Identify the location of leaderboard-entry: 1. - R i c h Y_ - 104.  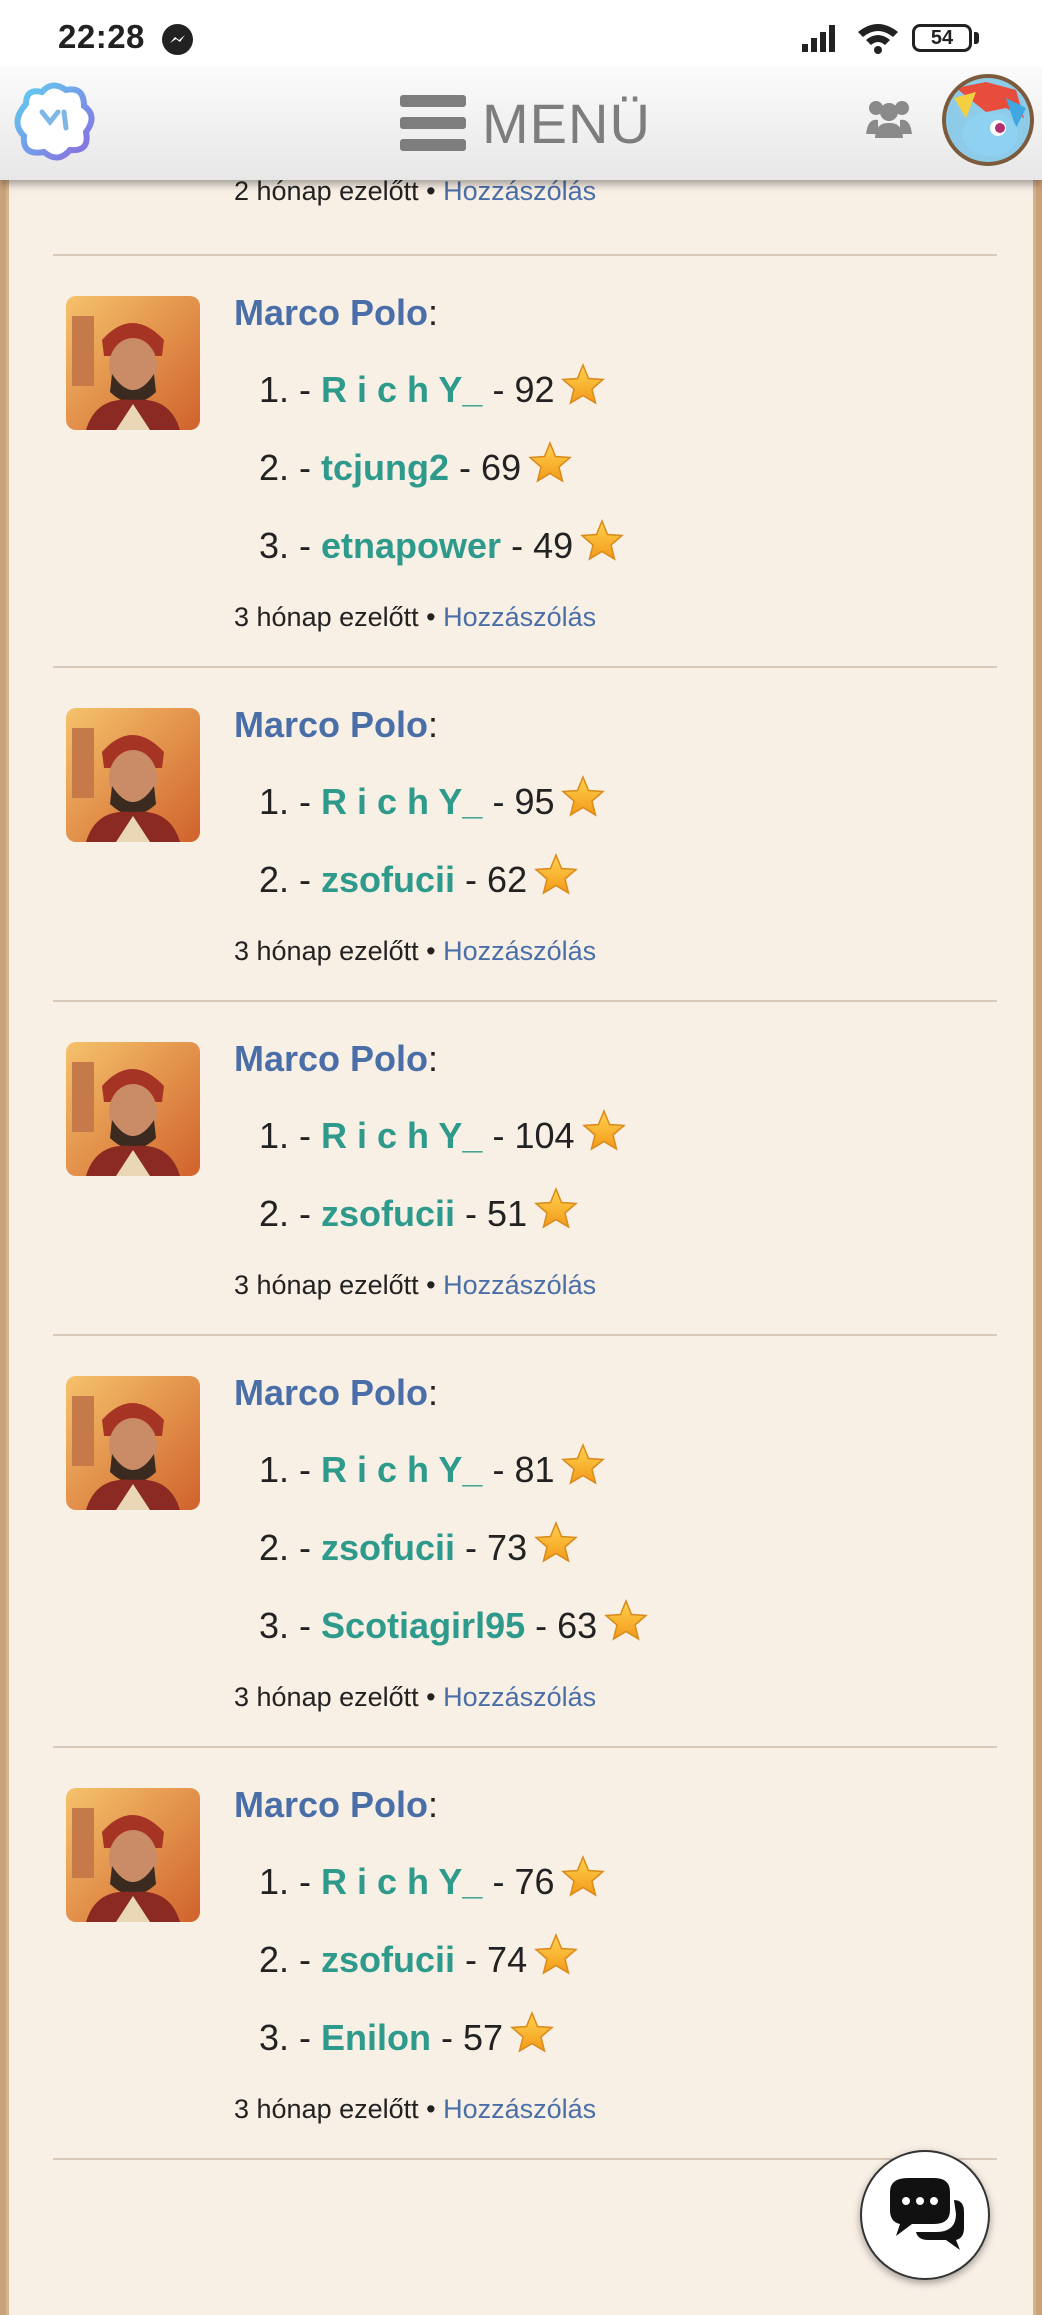
(443, 1135).